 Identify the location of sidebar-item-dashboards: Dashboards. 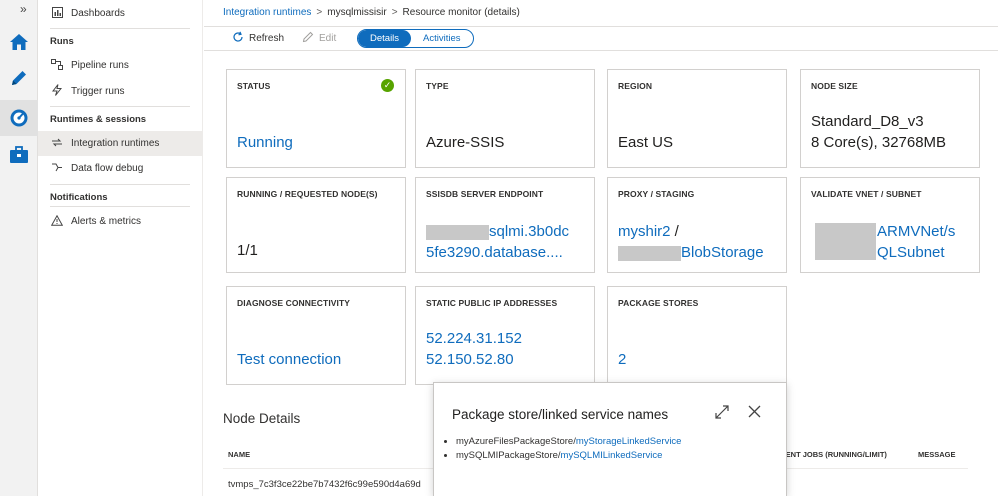
(120, 13).